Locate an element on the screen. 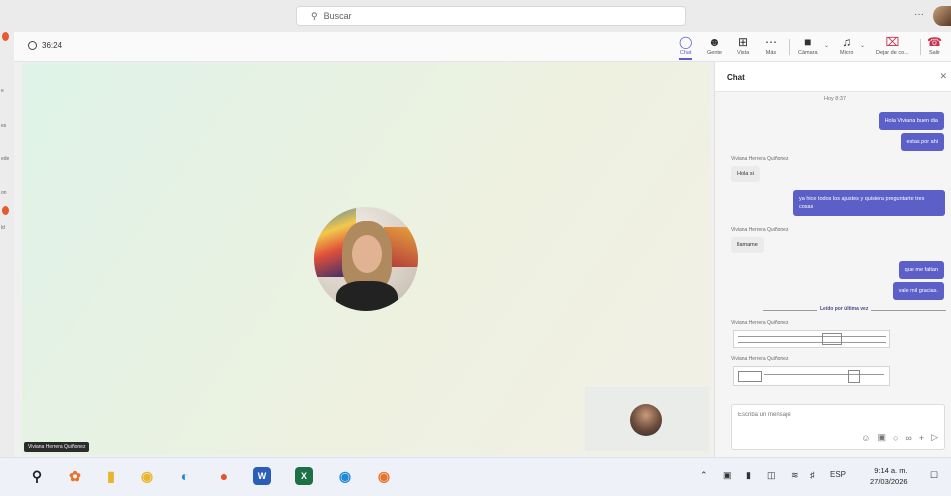 The width and height of the screenshot is (951, 496). camera-options-chevron-icon: ⌄ is located at coordinates (826, 45).